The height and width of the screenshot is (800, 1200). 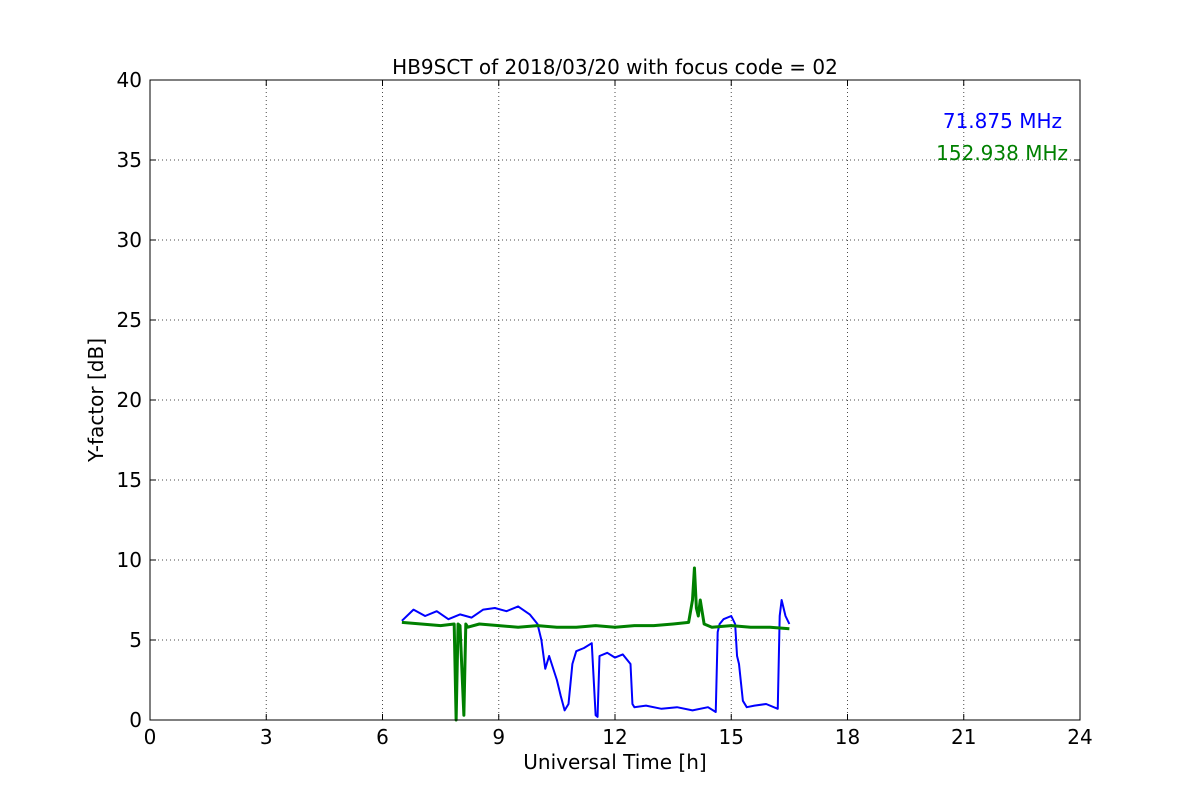 What do you see at coordinates (498, 737) in the screenshot?
I see `x-tick-label-9: 9` at bounding box center [498, 737].